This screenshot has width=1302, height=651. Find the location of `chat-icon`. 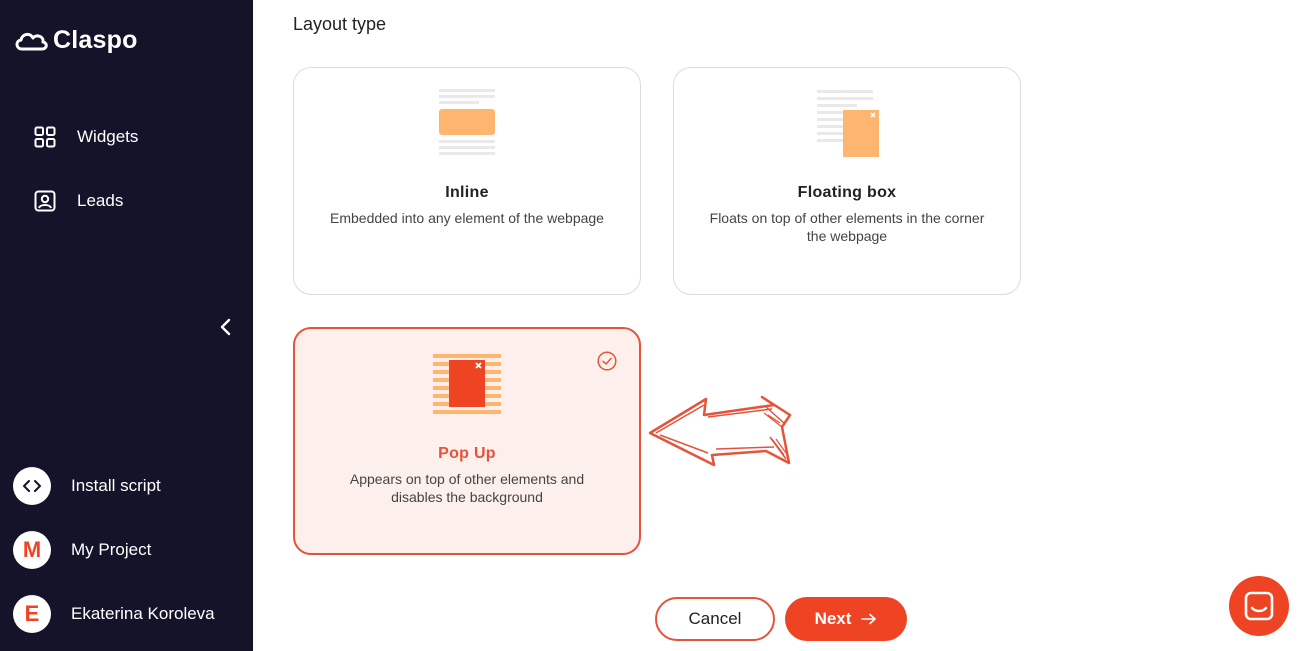

chat-icon is located at coordinates (1259, 606).